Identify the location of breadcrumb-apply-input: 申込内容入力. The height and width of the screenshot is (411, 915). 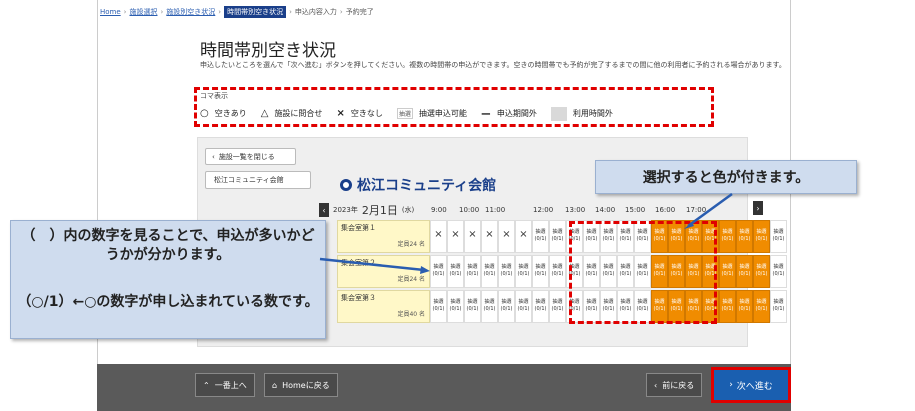
(315, 12).